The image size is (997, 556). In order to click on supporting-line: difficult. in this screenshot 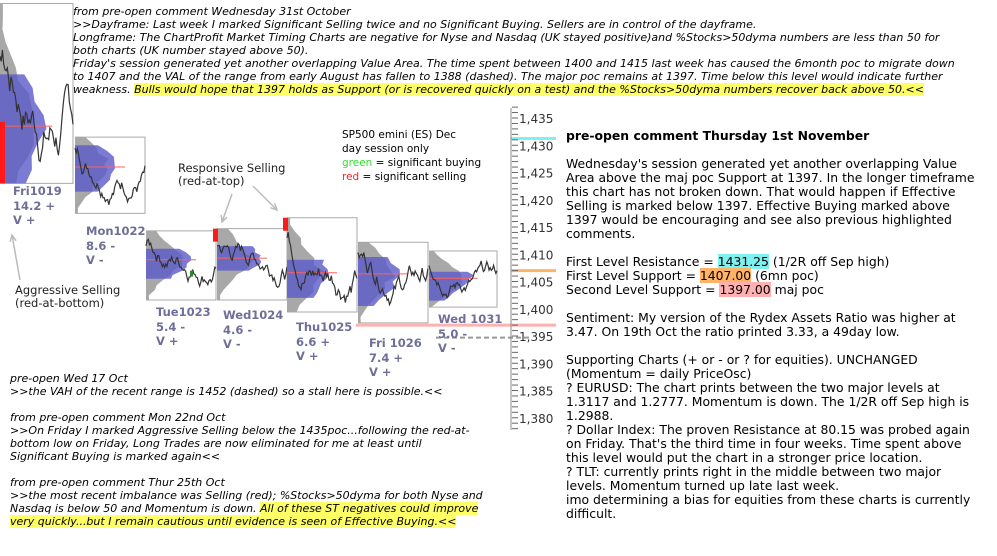, I will do `click(591, 513)`.